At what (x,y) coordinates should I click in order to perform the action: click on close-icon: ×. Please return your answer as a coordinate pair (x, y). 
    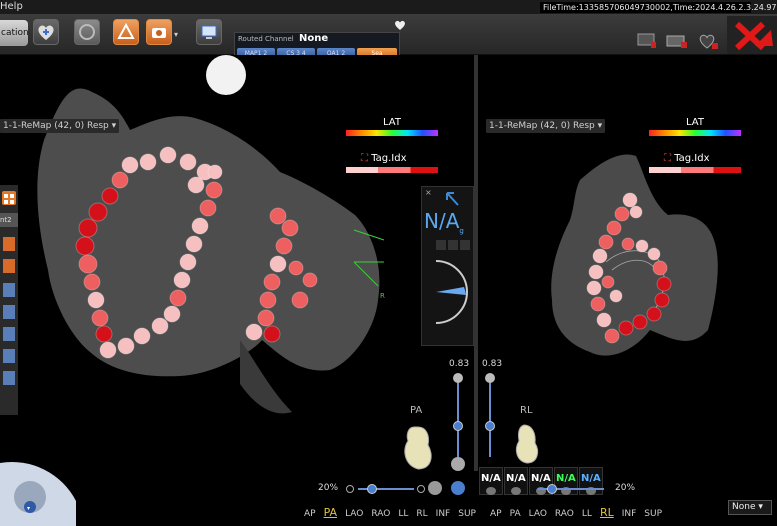
    Looking at the image, I should click on (428, 192).